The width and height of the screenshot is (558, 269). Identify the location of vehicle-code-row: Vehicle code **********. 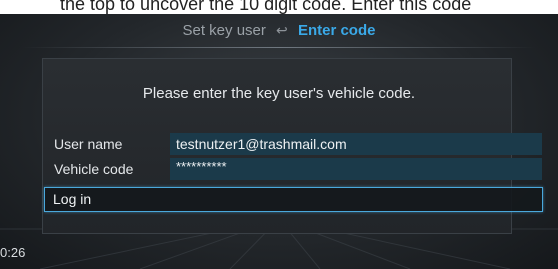
(294, 169).